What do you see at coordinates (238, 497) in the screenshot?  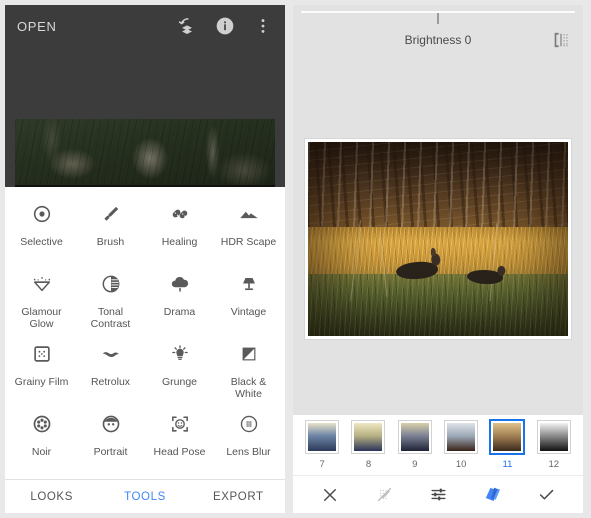 I see `nav-export: EXPORT` at bounding box center [238, 497].